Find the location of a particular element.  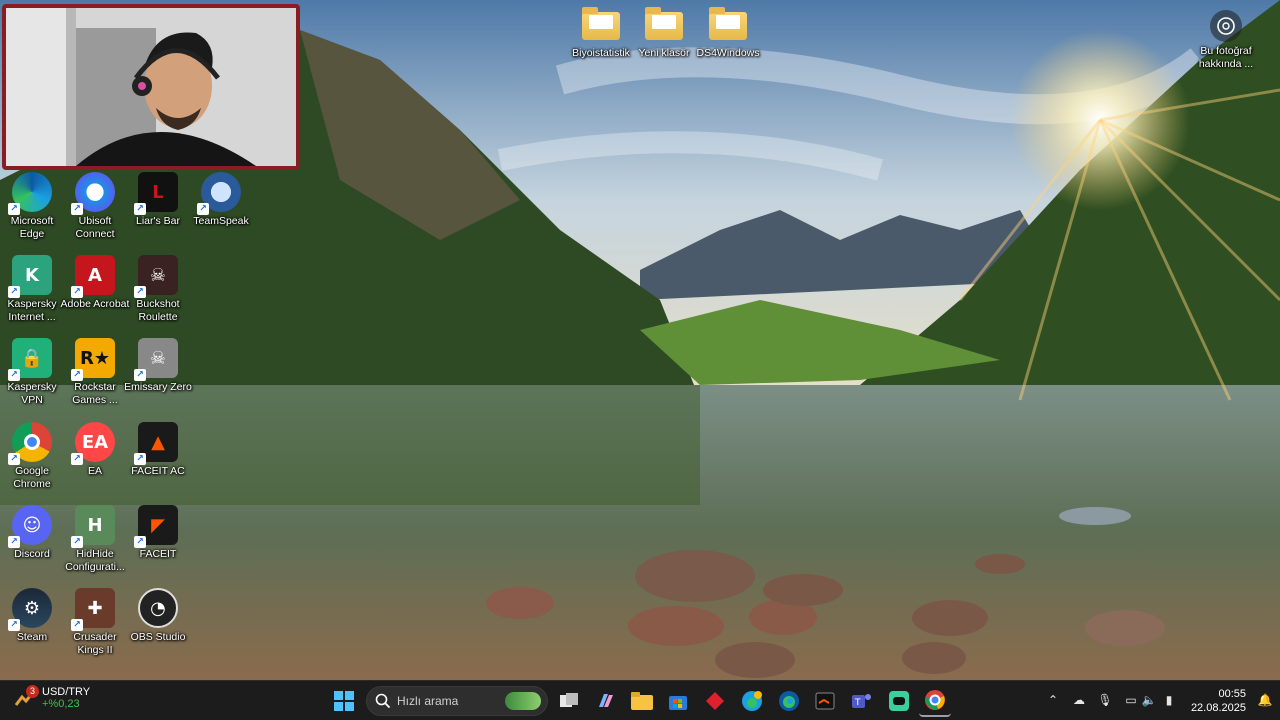

app-red-button is located at coordinates (715, 701).